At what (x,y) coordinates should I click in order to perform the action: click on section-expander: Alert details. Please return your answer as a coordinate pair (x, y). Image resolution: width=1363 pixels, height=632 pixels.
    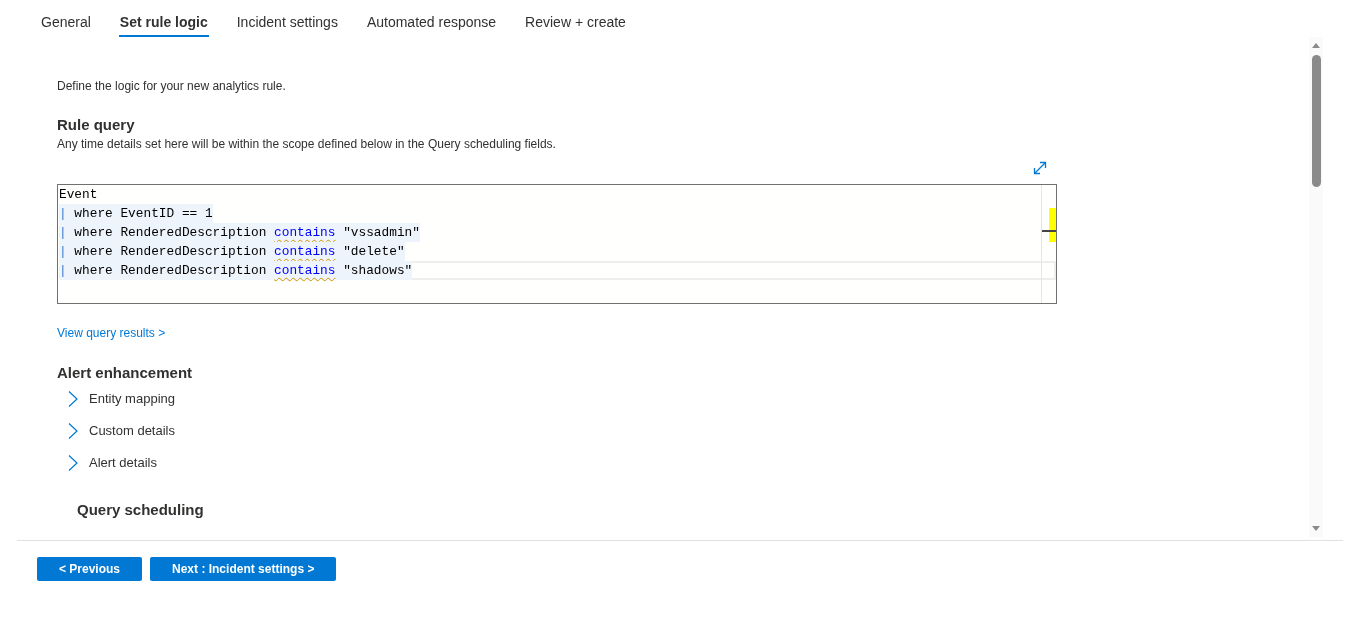
    Looking at the image, I should click on (116, 463).